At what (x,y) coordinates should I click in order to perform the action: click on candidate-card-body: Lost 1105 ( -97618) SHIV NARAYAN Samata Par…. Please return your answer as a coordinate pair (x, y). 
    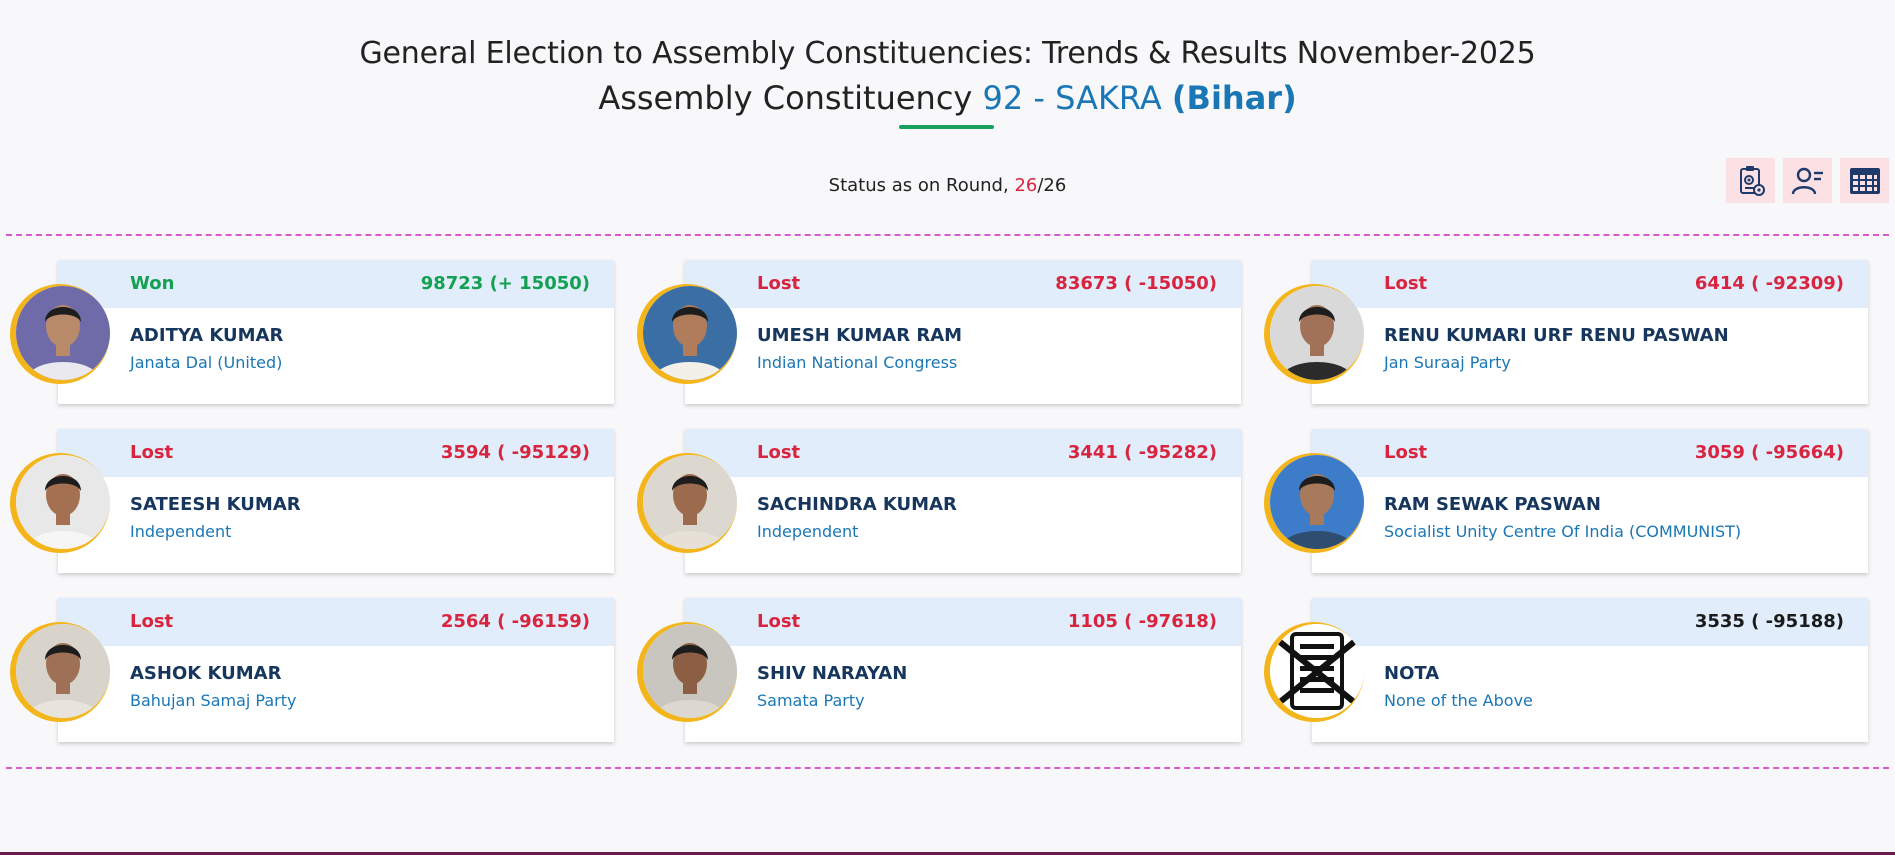
    Looking at the image, I should click on (963, 670).